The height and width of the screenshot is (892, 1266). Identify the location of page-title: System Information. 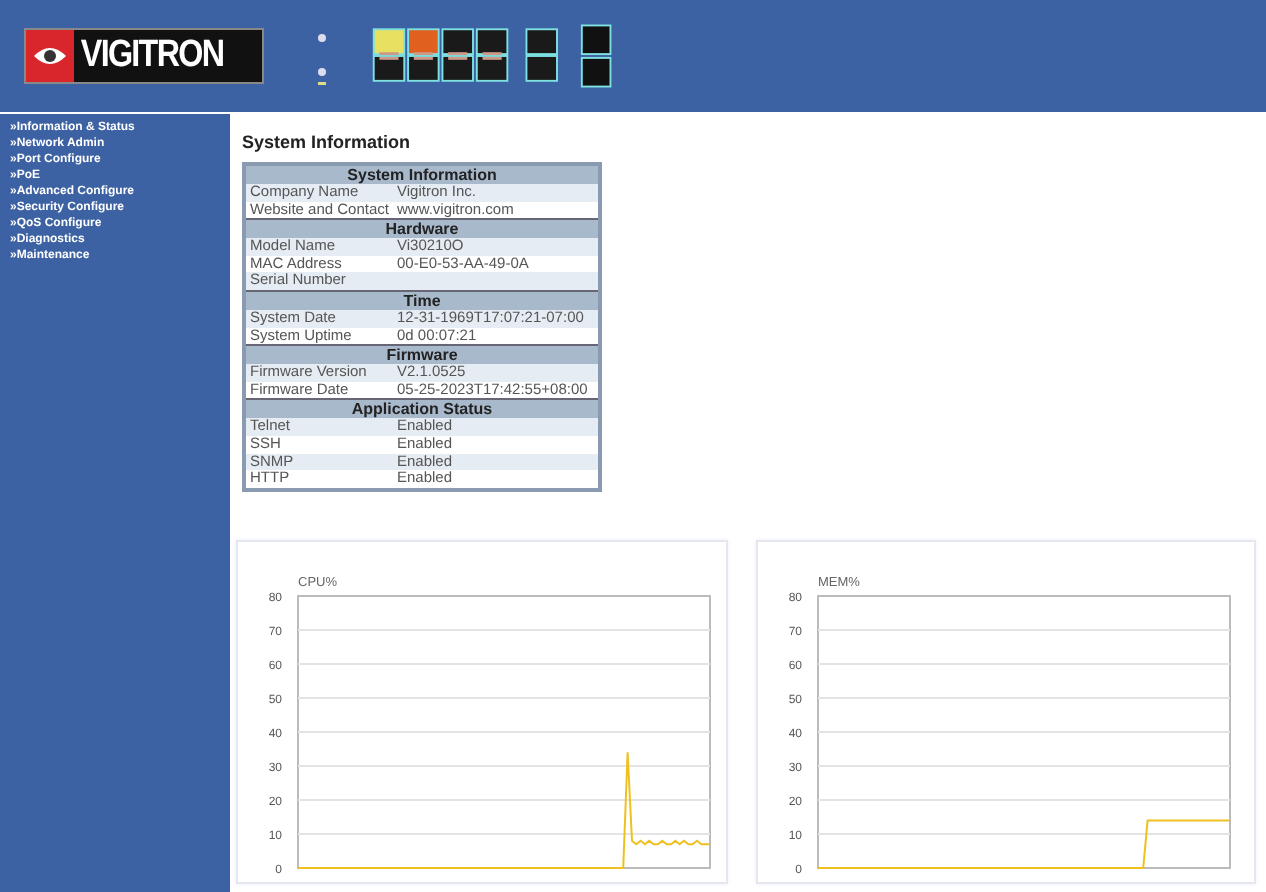
(327, 142).